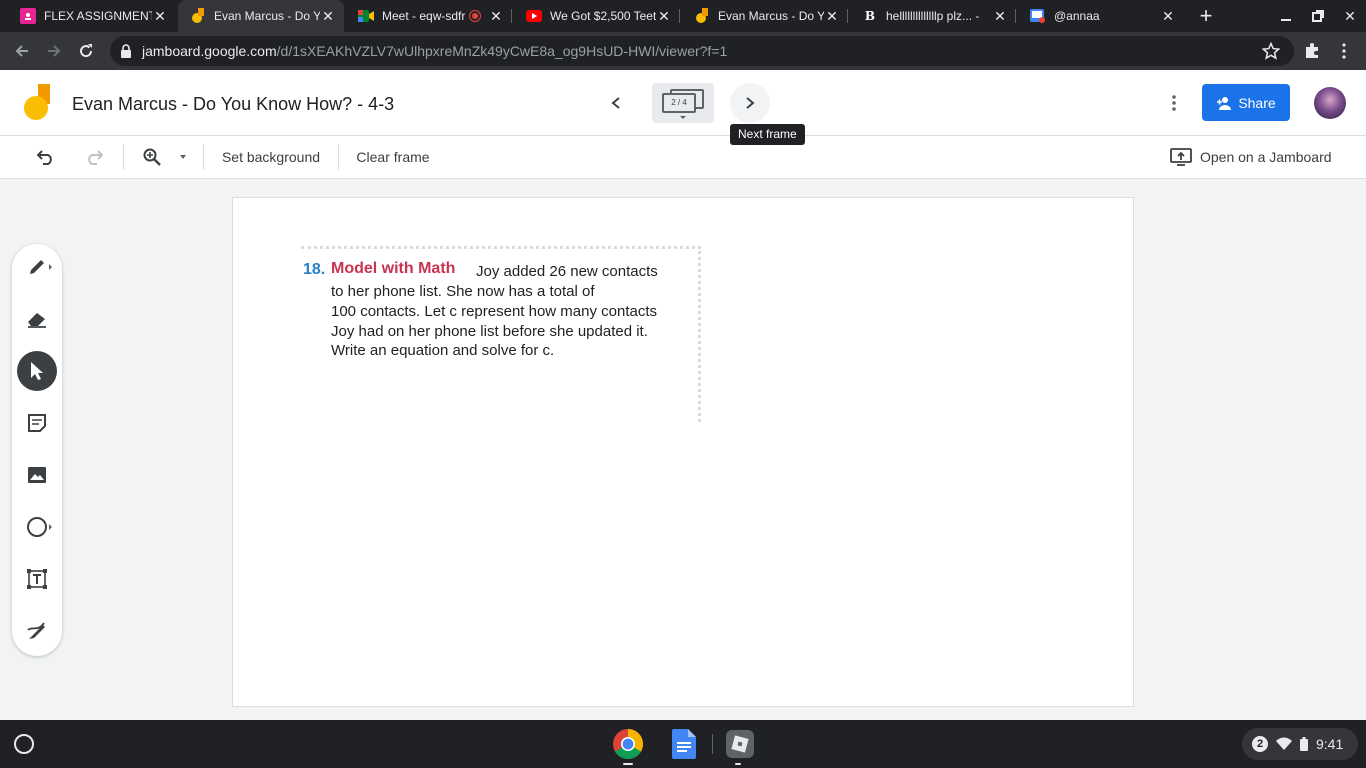  What do you see at coordinates (37, 319) in the screenshot?
I see `eraser-tool` at bounding box center [37, 319].